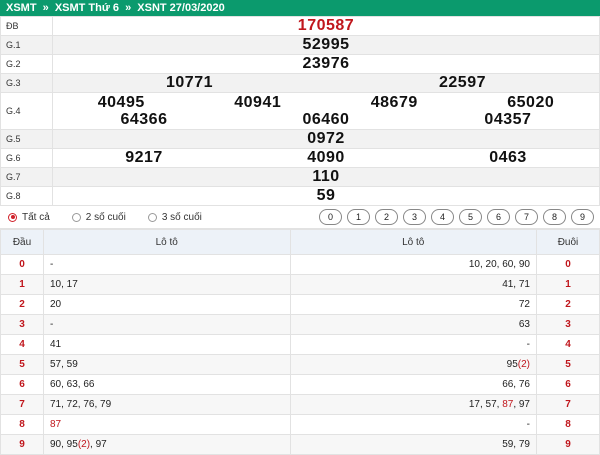 Image resolution: width=600 pixels, height=455 pixels. Describe the element at coordinates (526, 217) in the screenshot. I see `digit-button-7: 7` at that location.